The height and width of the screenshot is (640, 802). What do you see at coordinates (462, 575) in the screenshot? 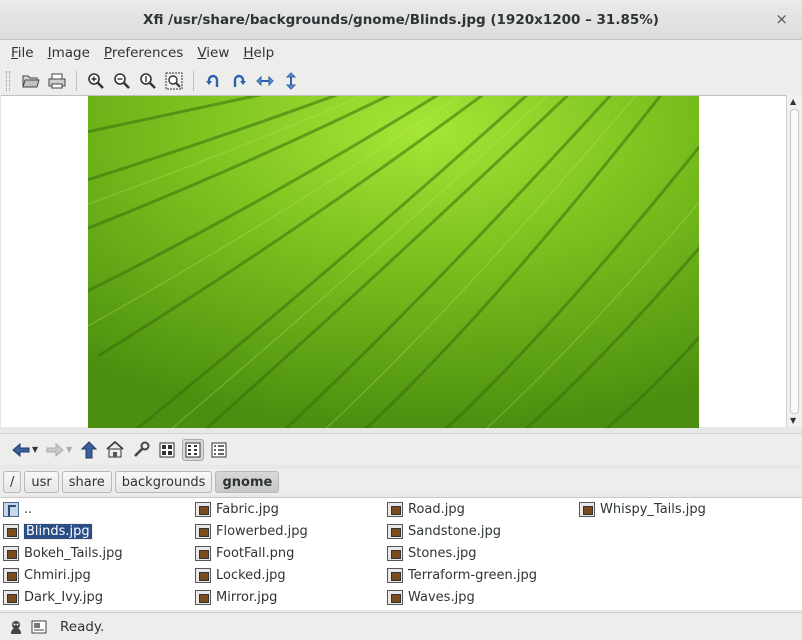
I see `list-item: Terraform-green.jpg` at bounding box center [462, 575].